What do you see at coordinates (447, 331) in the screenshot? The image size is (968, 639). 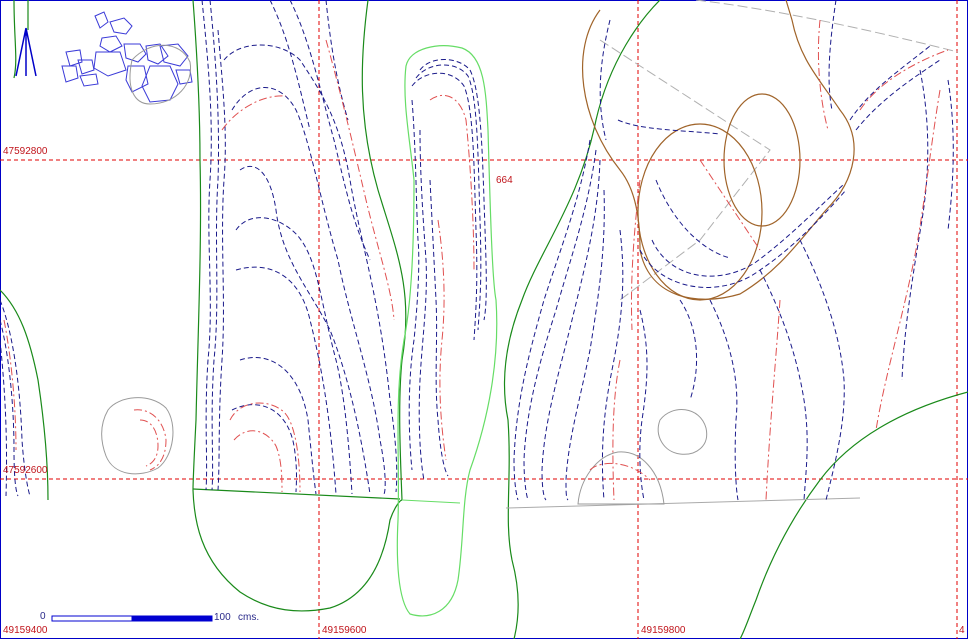 I see `light-green-pillar-outline` at bounding box center [447, 331].